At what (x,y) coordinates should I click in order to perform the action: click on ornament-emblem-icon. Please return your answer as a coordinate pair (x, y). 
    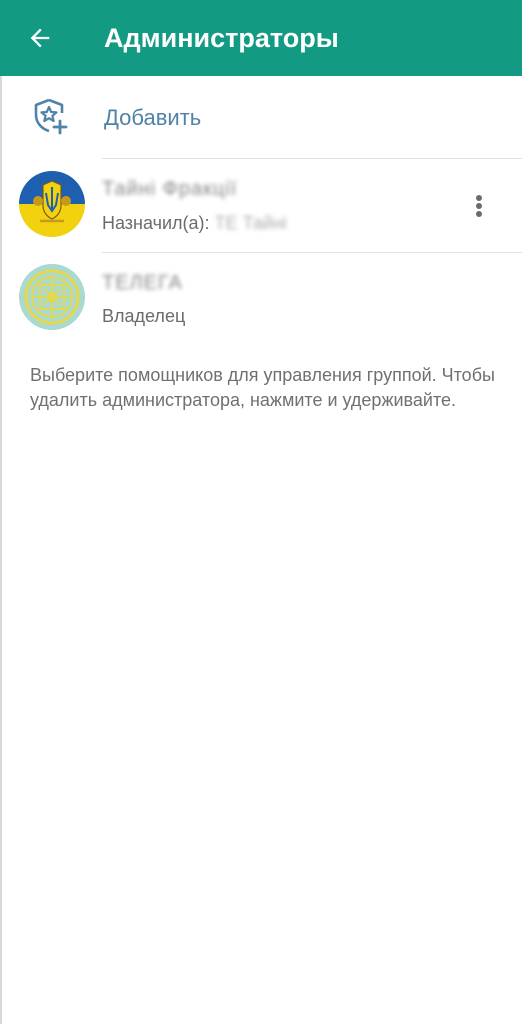
    Looking at the image, I should click on (52, 297).